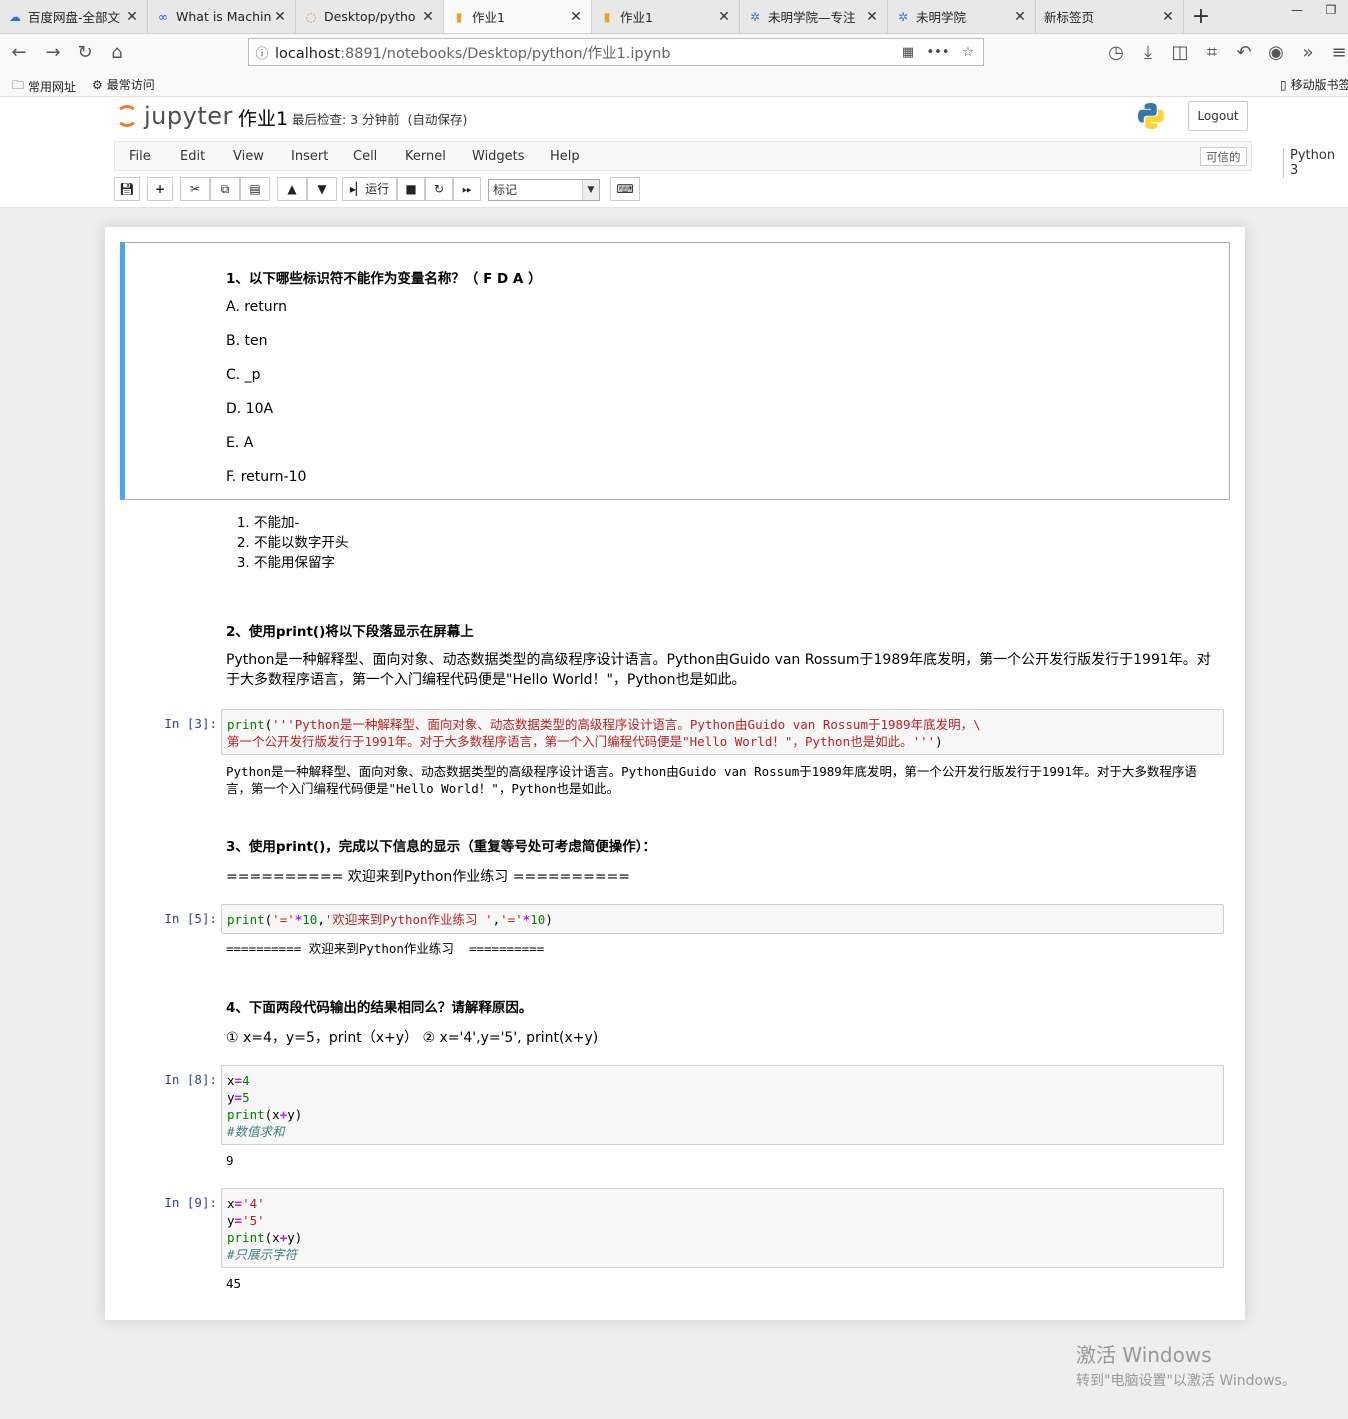 The image size is (1348, 1419). I want to click on code-cell-input: x='4' y='5' print(x+y) #只展示字符, so click(722, 1228).